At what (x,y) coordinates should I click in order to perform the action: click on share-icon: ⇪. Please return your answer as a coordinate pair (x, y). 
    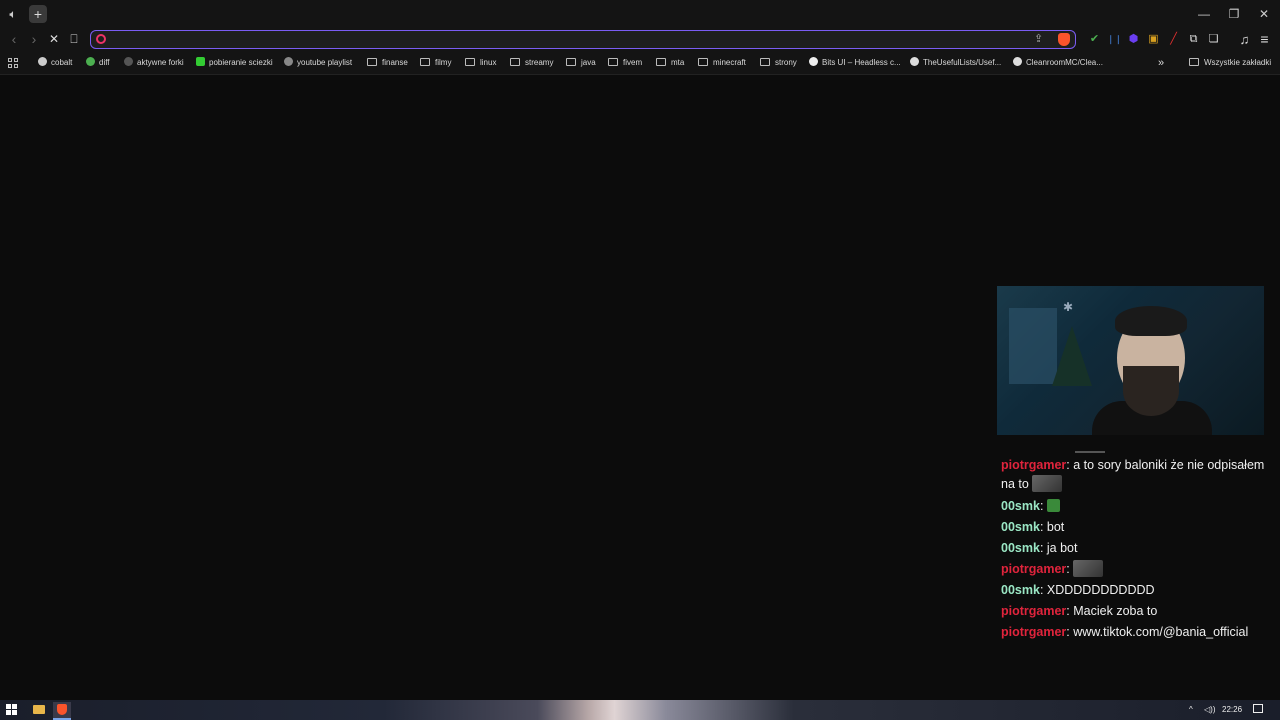
    Looking at the image, I should click on (1038, 38).